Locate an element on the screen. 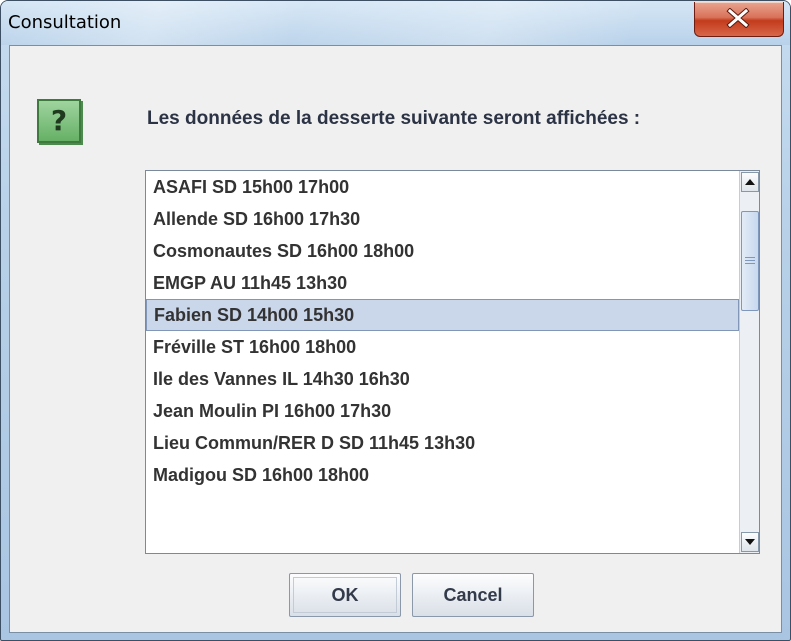 Image resolution: width=791 pixels, height=641 pixels. question-icon: ? is located at coordinates (59, 121).